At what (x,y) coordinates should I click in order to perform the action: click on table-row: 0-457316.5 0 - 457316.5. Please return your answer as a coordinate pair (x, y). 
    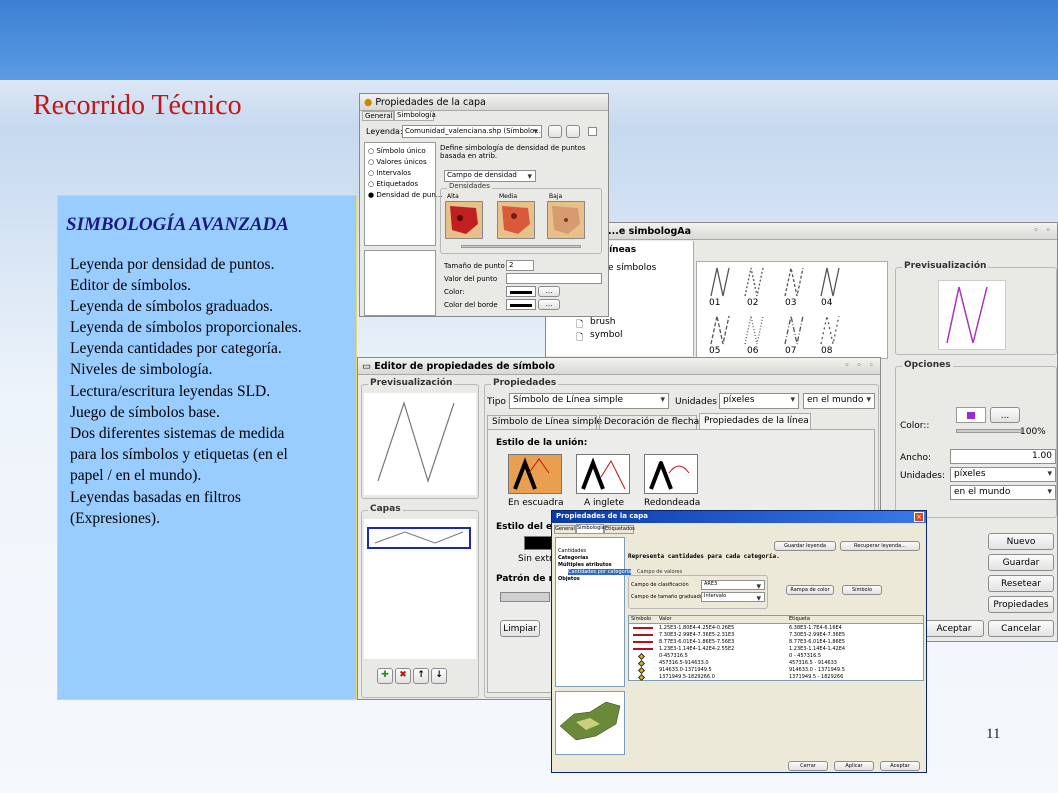
    Looking at the image, I should click on (776, 656).